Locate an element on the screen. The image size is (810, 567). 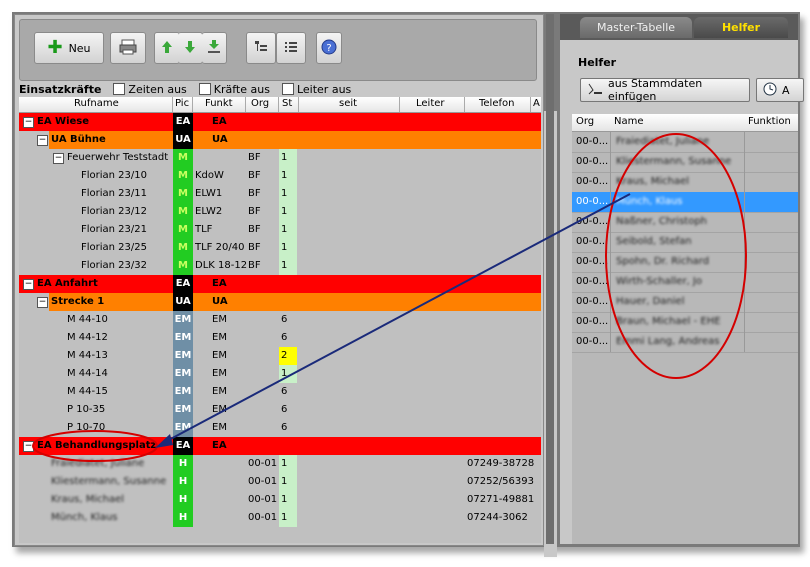
drag-arrow-head is located at coordinates (164, 441).